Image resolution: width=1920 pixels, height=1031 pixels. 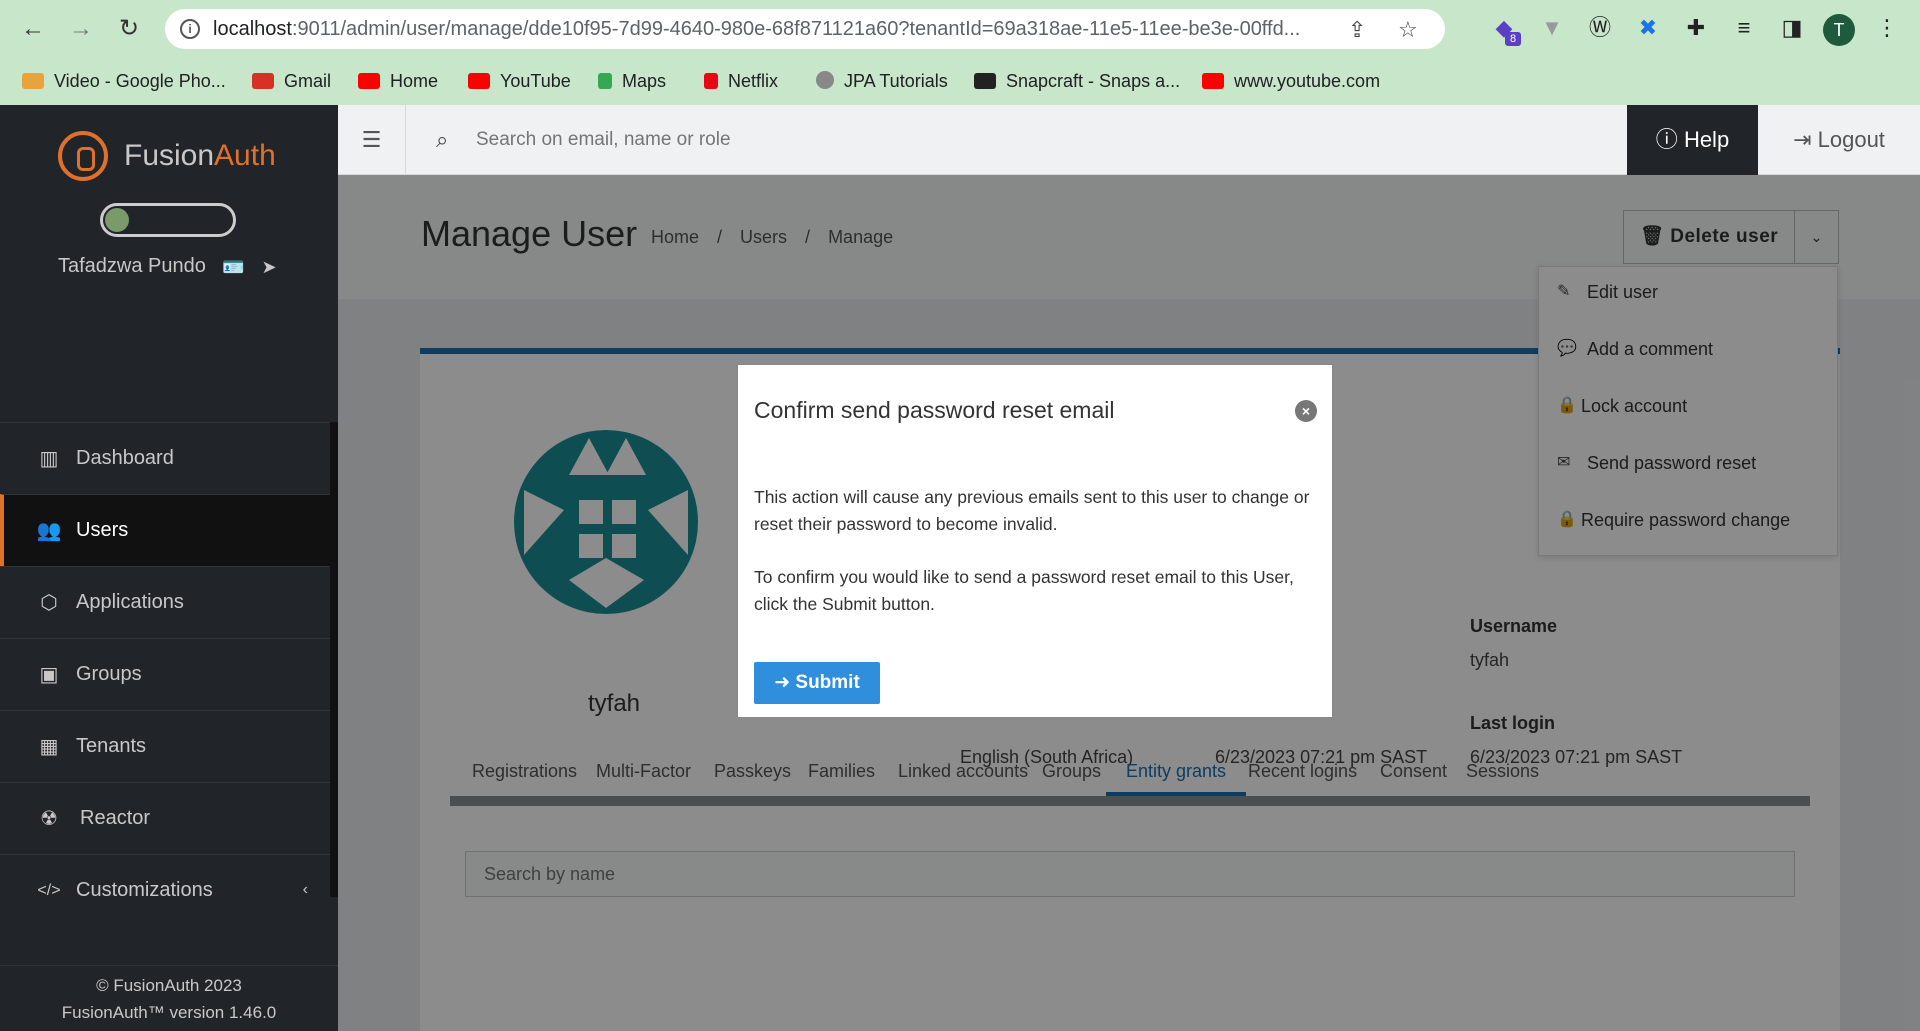 What do you see at coordinates (169, 985) in the screenshot?
I see `copyright-text: © FusionAuth 2023` at bounding box center [169, 985].